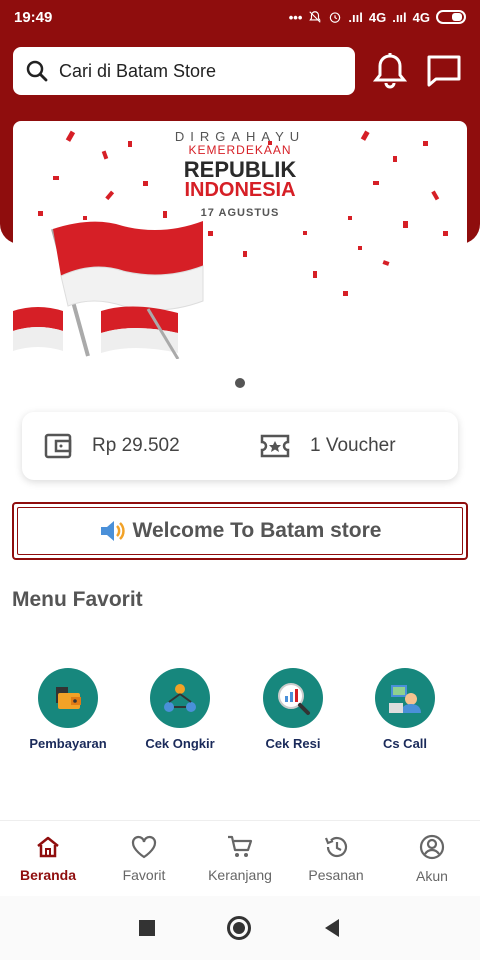 The image size is (480, 960). I want to click on system-navigation-bar, so click(240, 928).